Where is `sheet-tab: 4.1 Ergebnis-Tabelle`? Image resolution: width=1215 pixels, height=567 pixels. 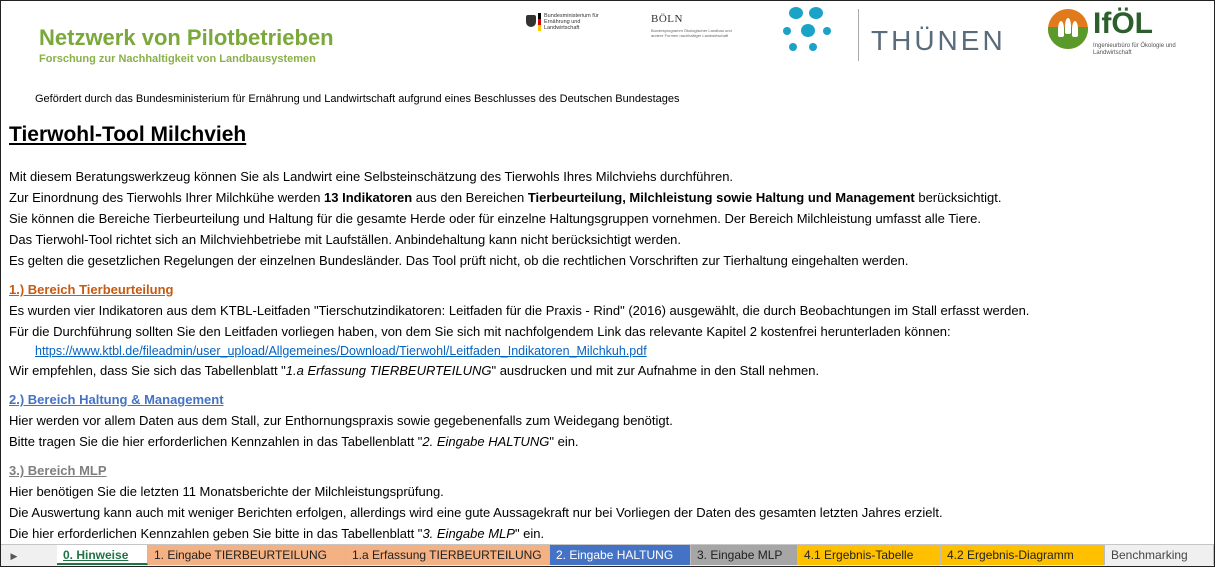 sheet-tab: 4.1 Ergebnis-Tabelle is located at coordinates (869, 555).